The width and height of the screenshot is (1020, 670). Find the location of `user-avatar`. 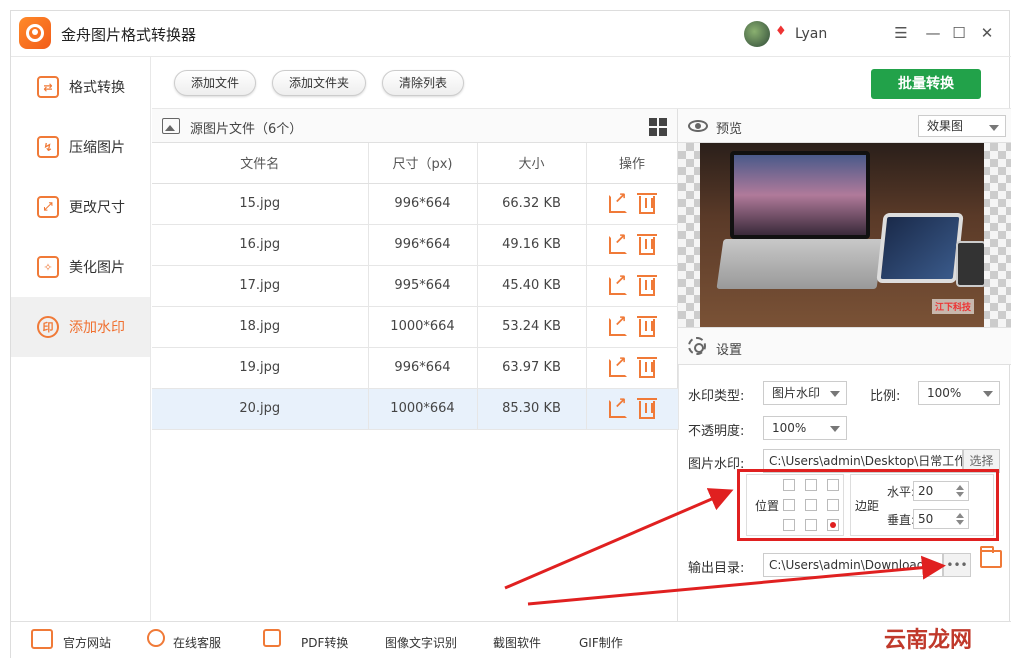

user-avatar is located at coordinates (757, 34).